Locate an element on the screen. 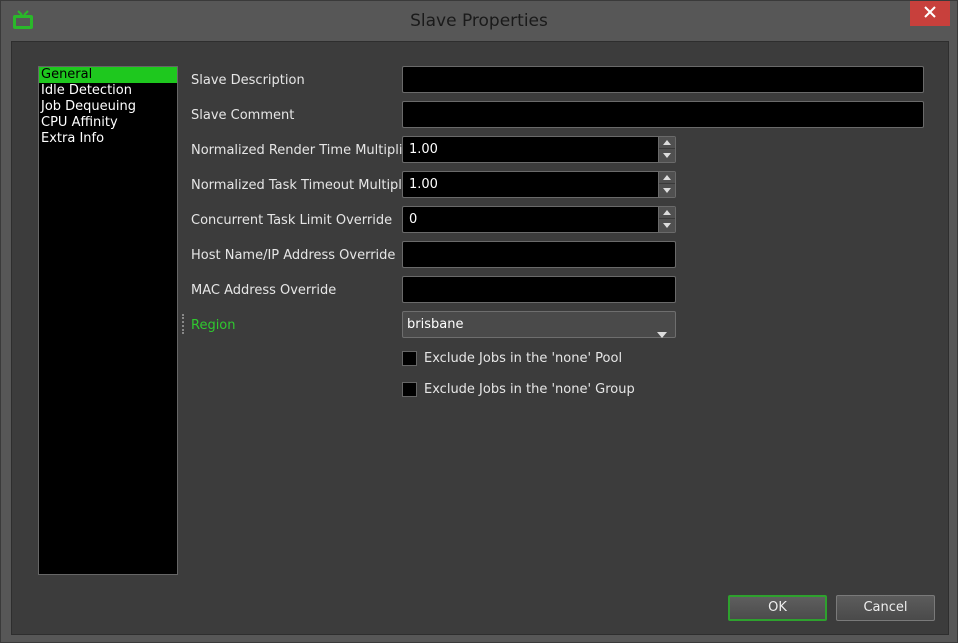  mac-address-label: MAC Address Override is located at coordinates (264, 290).